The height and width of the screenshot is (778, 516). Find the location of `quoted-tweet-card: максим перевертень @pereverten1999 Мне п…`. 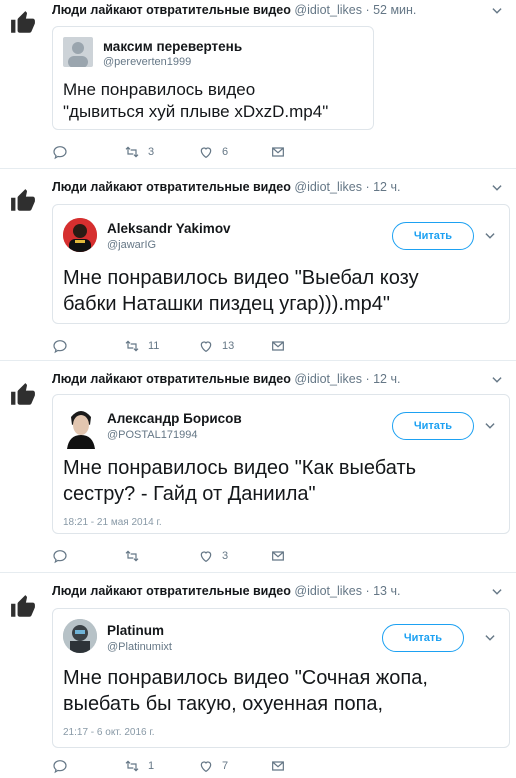

quoted-tweet-card: максим перевертень @pereverten1999 Мне п… is located at coordinates (213, 78).